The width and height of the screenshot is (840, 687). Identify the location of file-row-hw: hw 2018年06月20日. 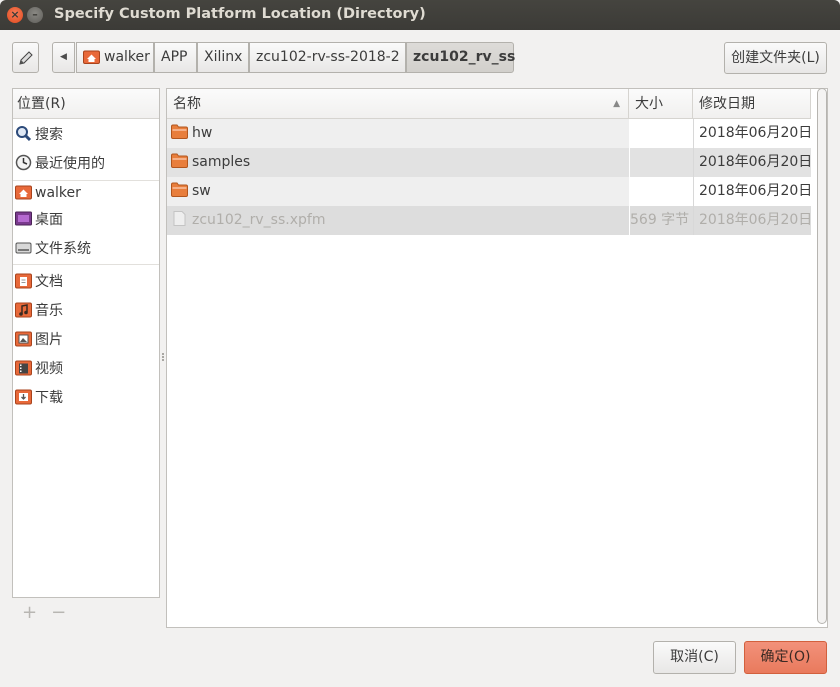
(489, 133).